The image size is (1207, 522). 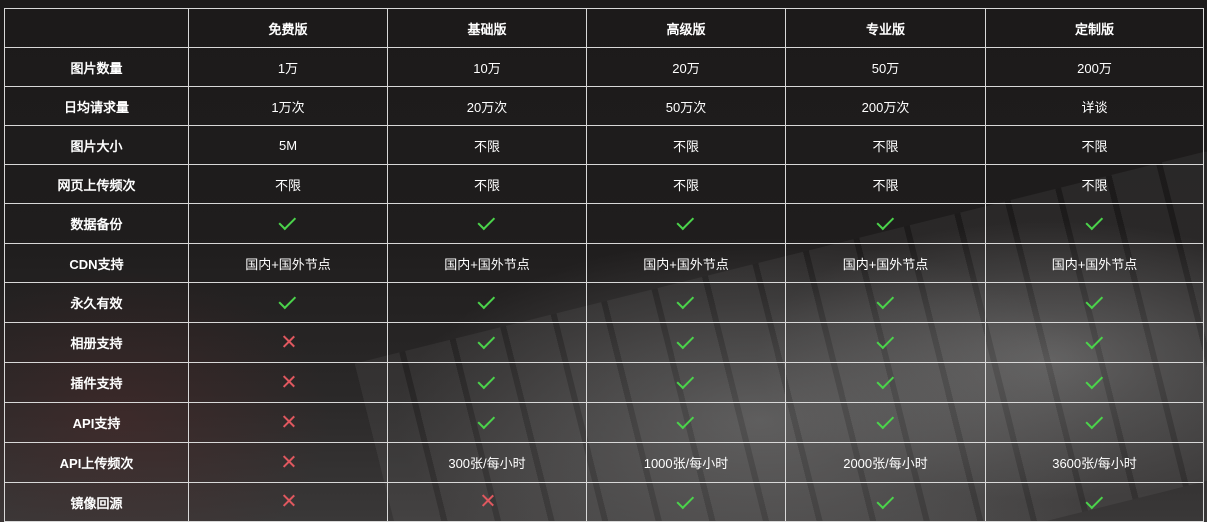 I want to click on table-cell: 10万, so click(x=487, y=67).